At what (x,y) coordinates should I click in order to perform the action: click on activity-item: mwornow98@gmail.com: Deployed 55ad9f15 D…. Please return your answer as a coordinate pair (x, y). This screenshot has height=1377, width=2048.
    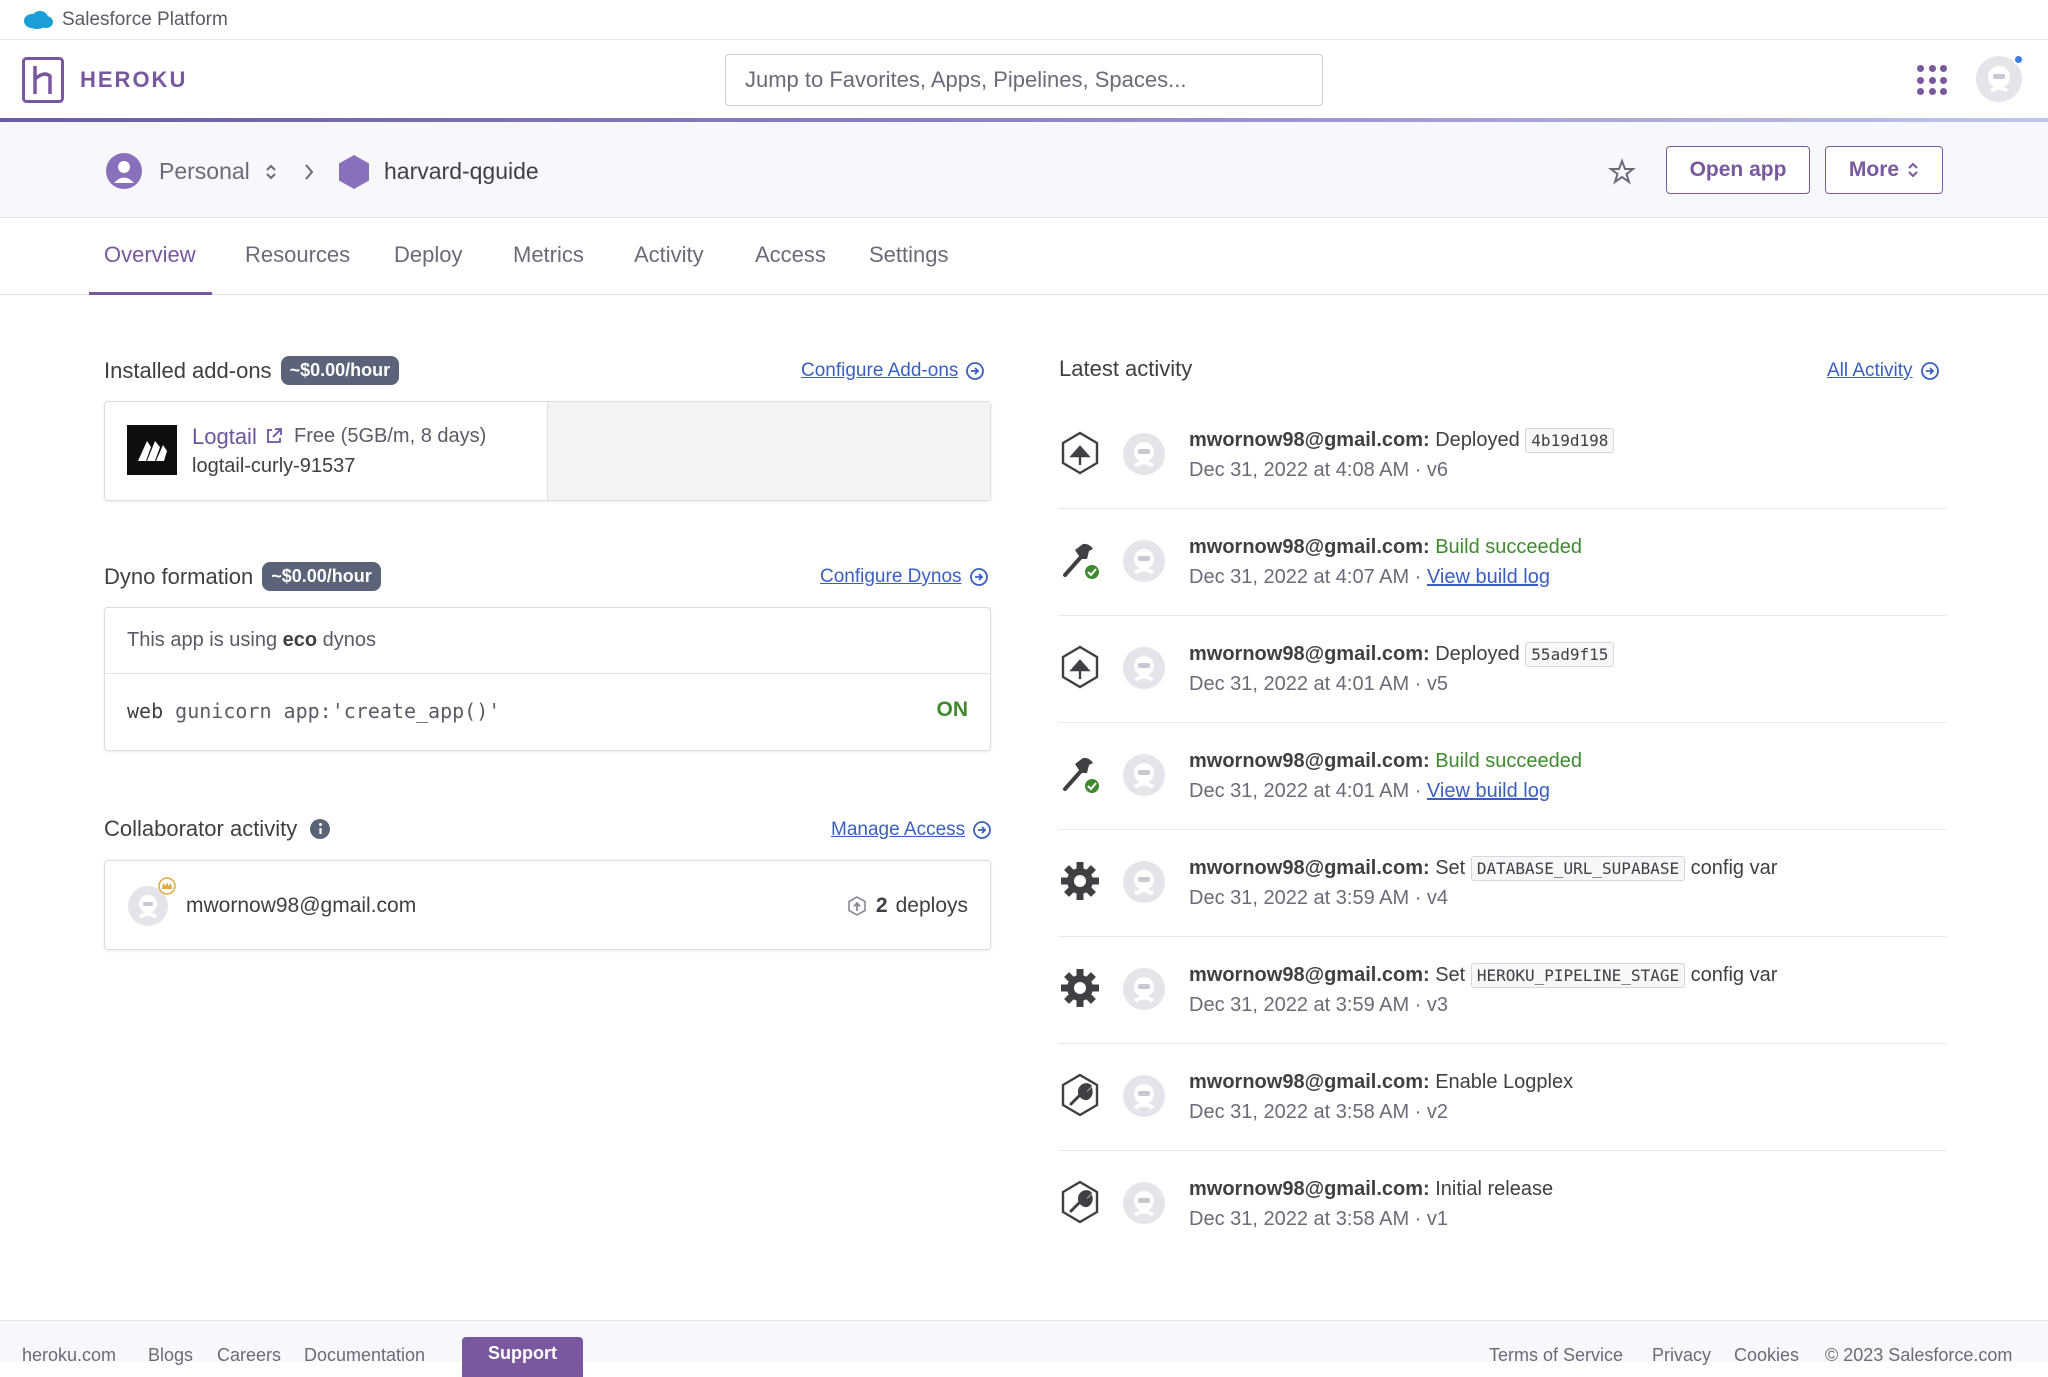
    Looking at the image, I should click on (1502, 669).